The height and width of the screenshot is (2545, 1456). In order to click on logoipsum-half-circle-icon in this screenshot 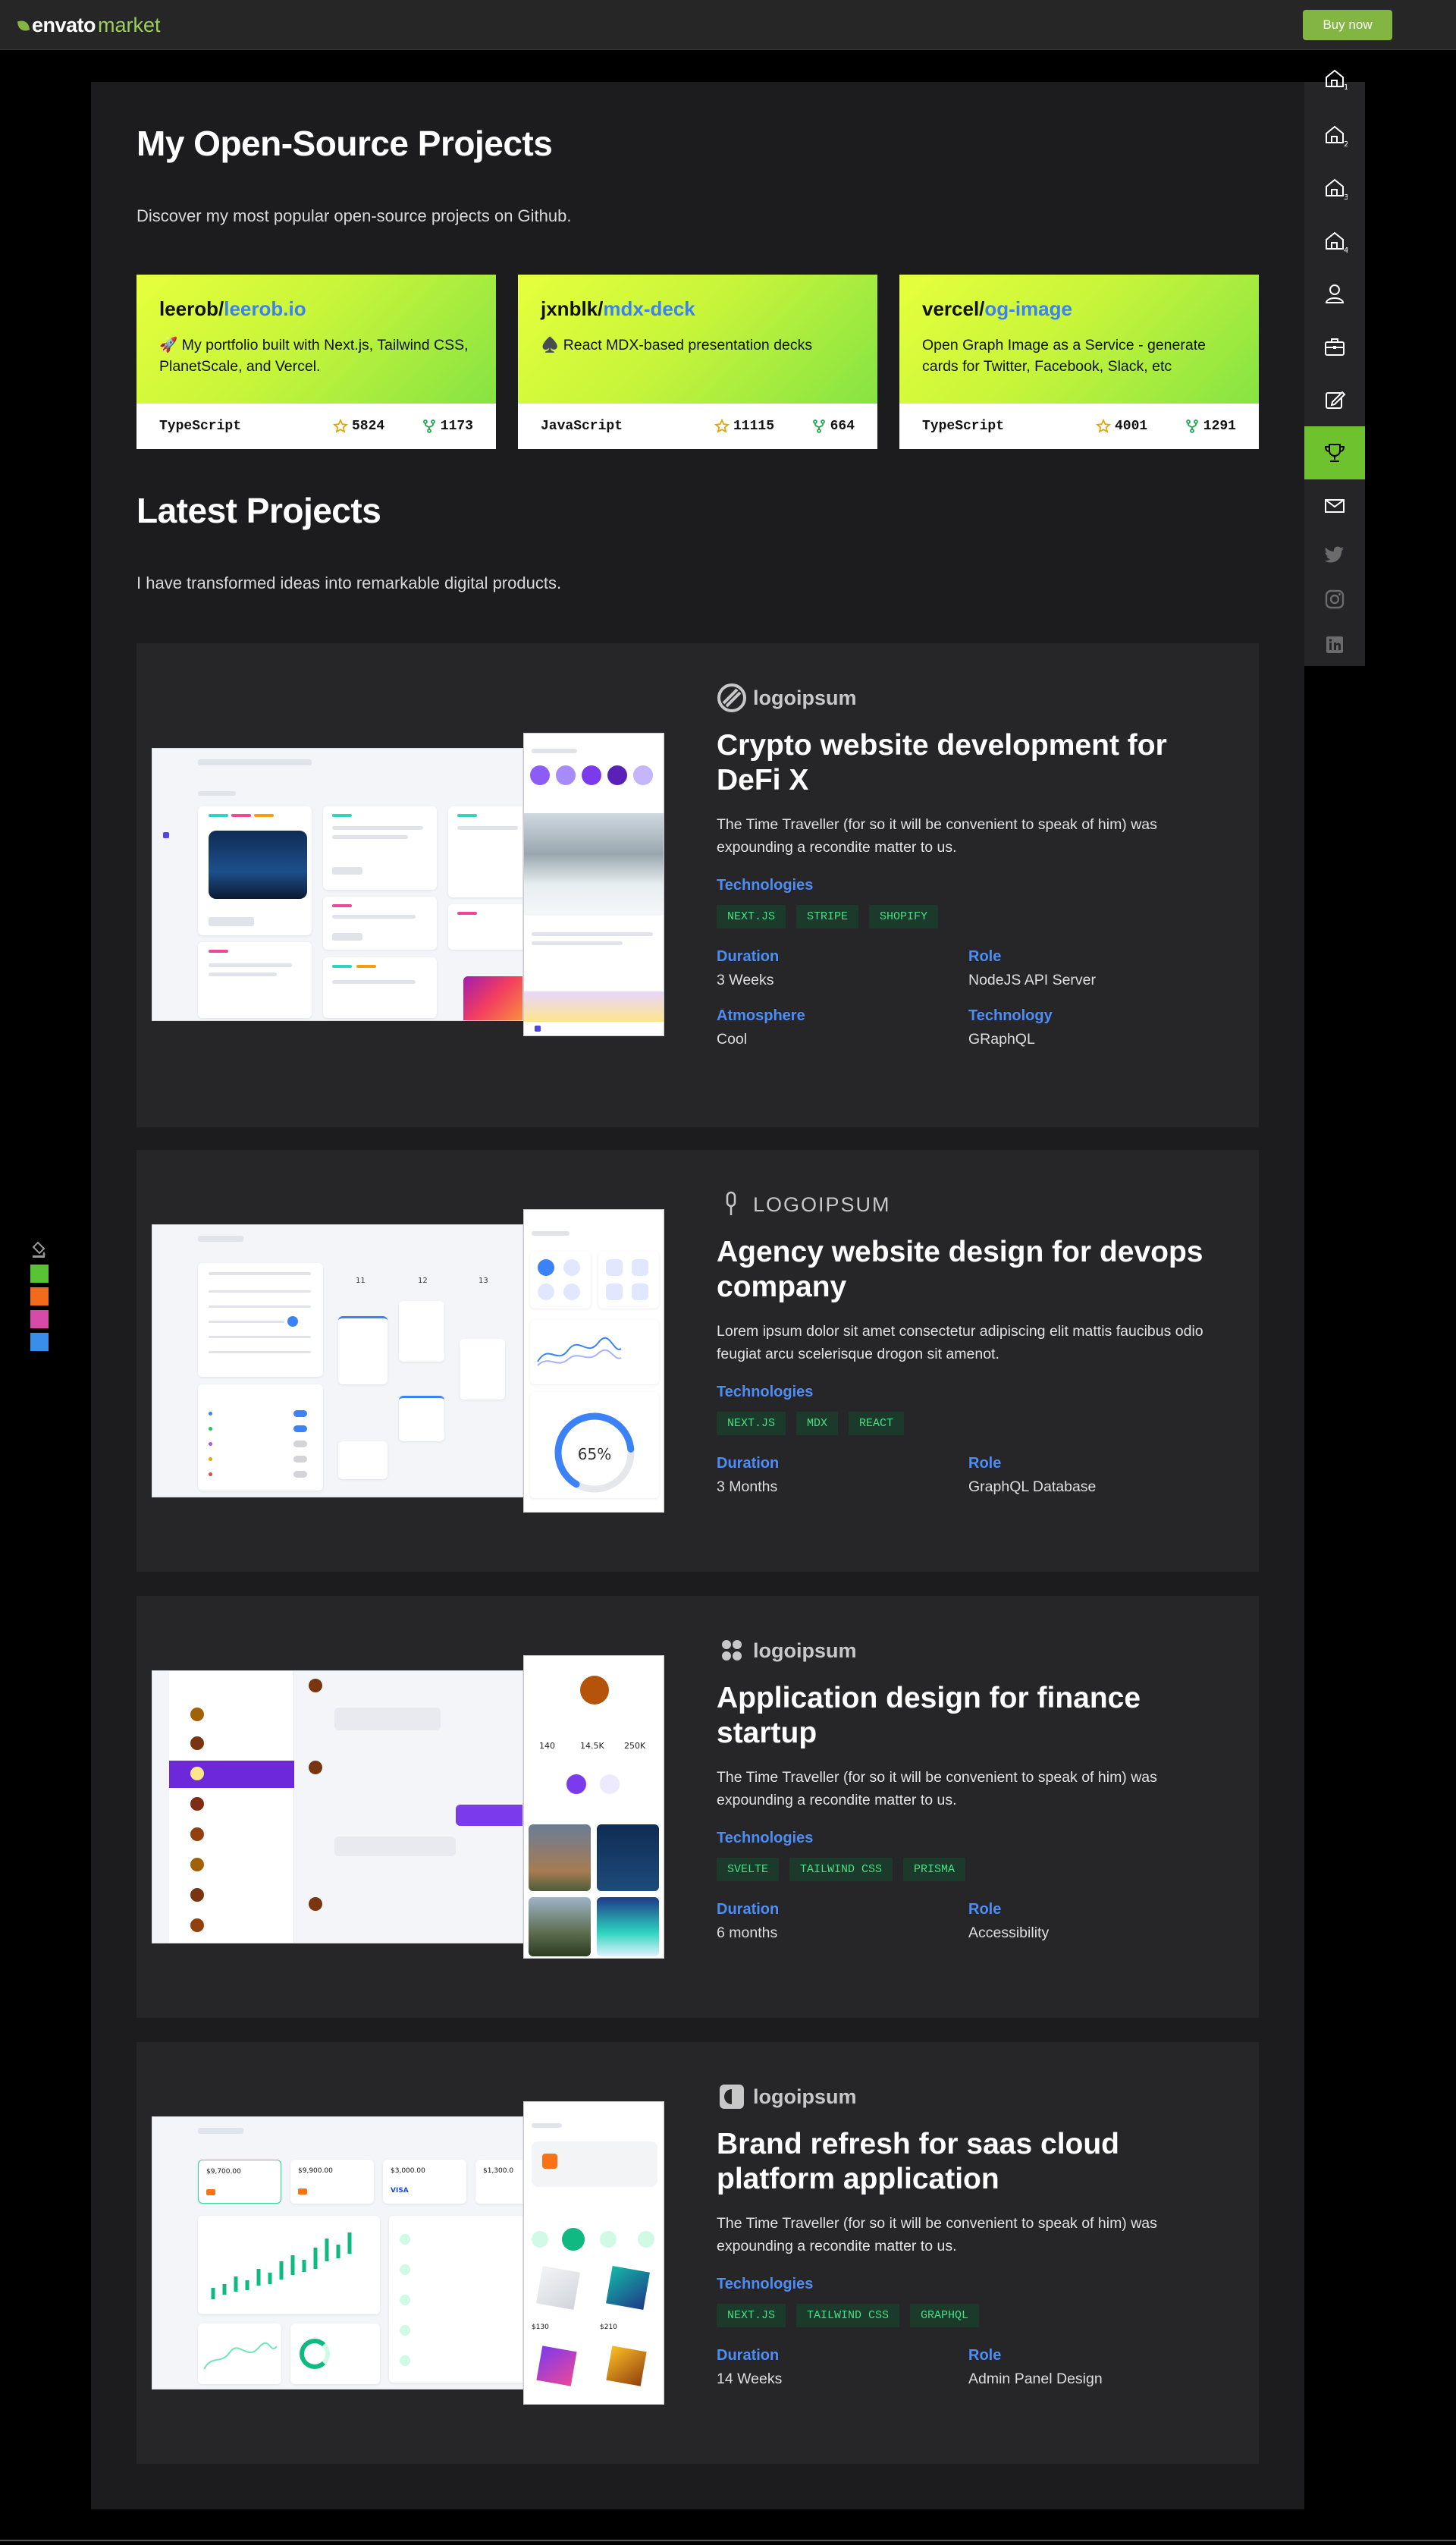, I will do `click(732, 2097)`.